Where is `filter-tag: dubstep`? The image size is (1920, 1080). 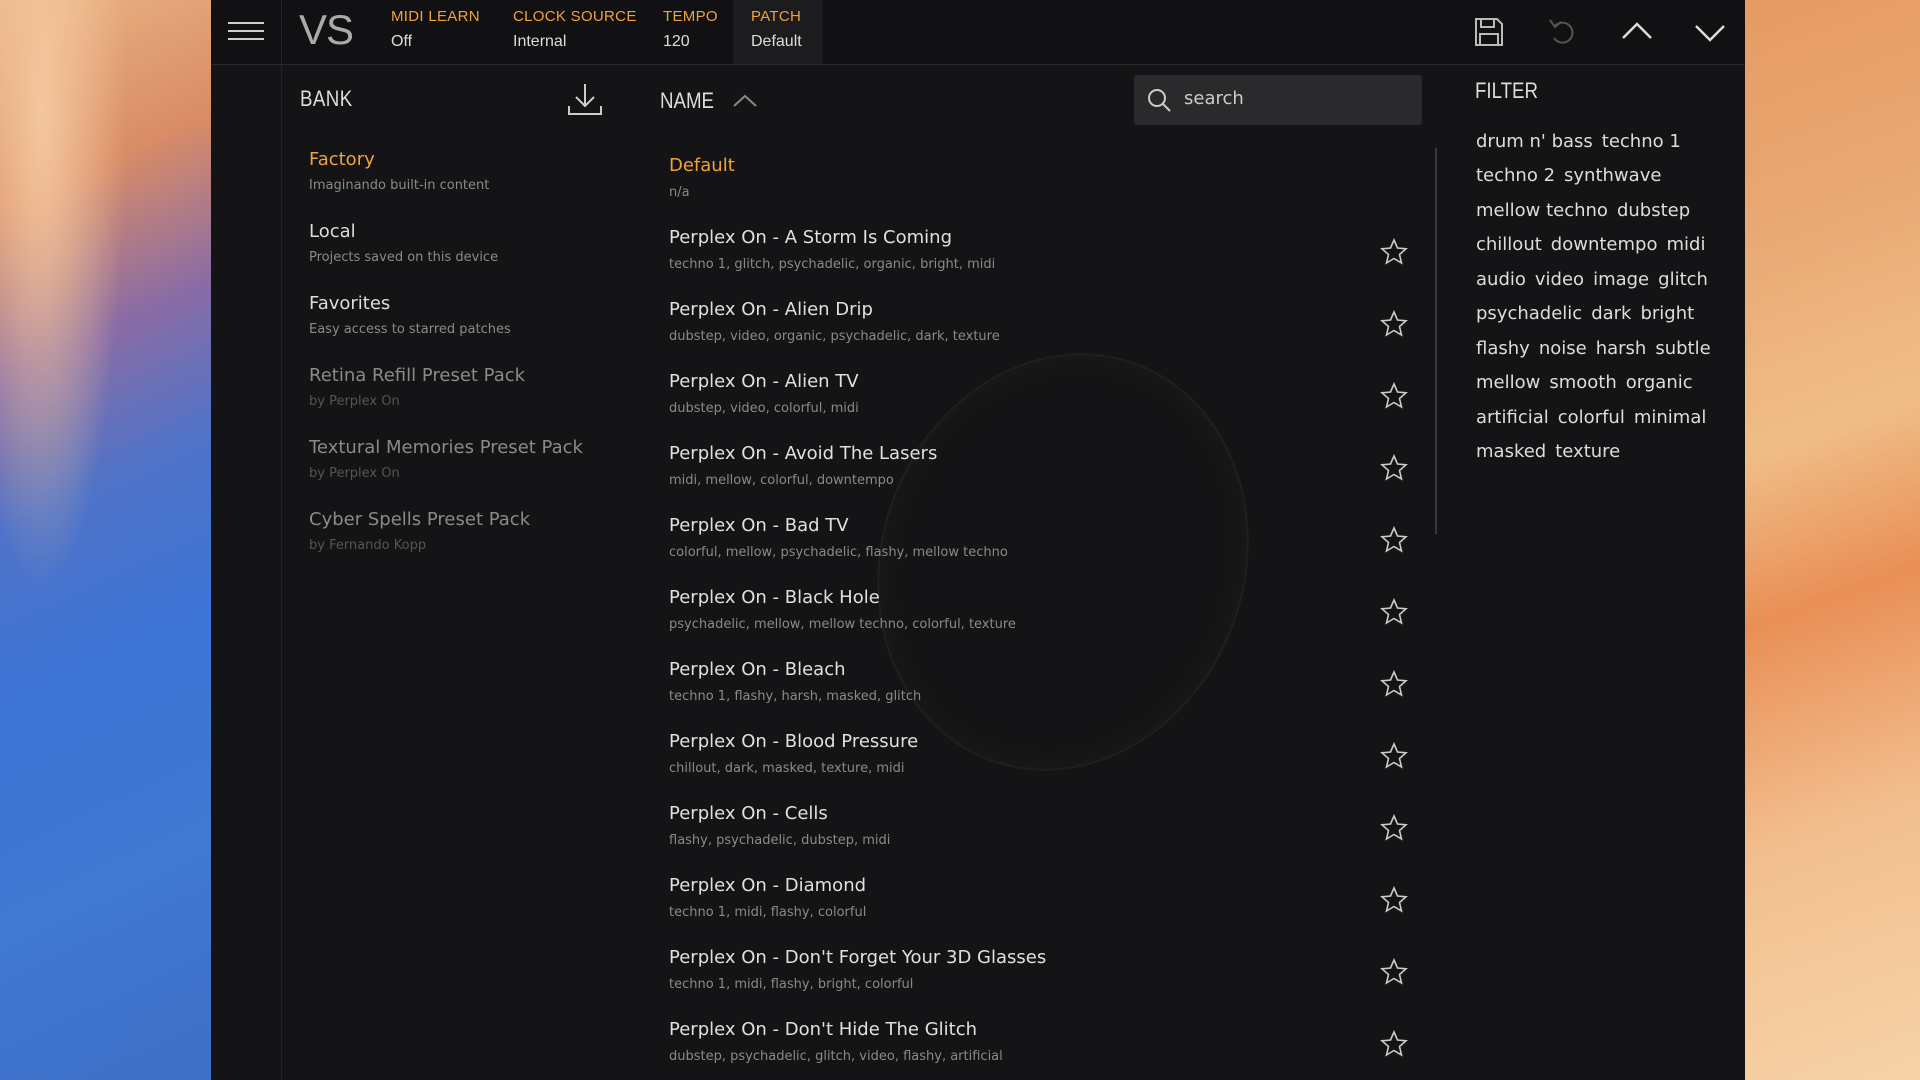
filter-tag: dubstep is located at coordinates (1653, 210).